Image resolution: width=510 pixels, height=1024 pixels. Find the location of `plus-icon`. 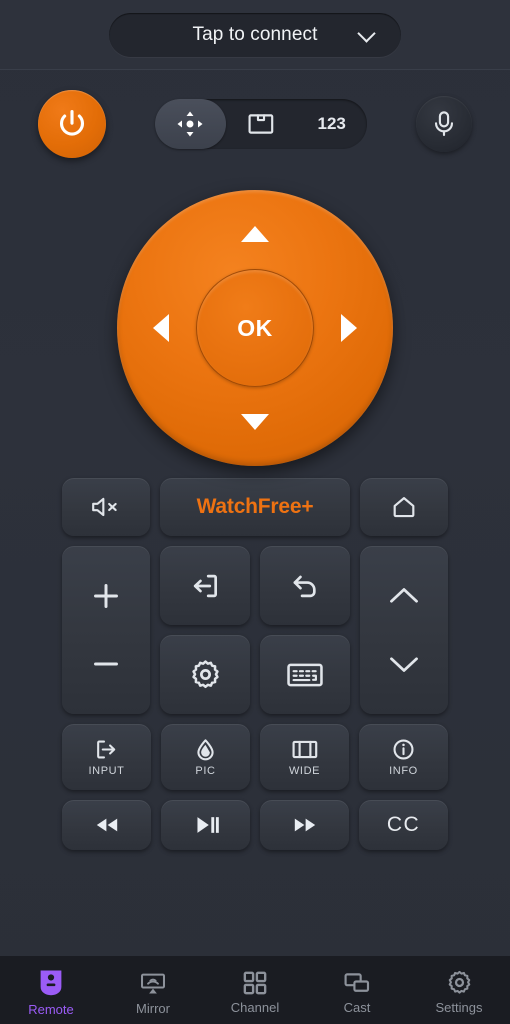

plus-icon is located at coordinates (106, 596).